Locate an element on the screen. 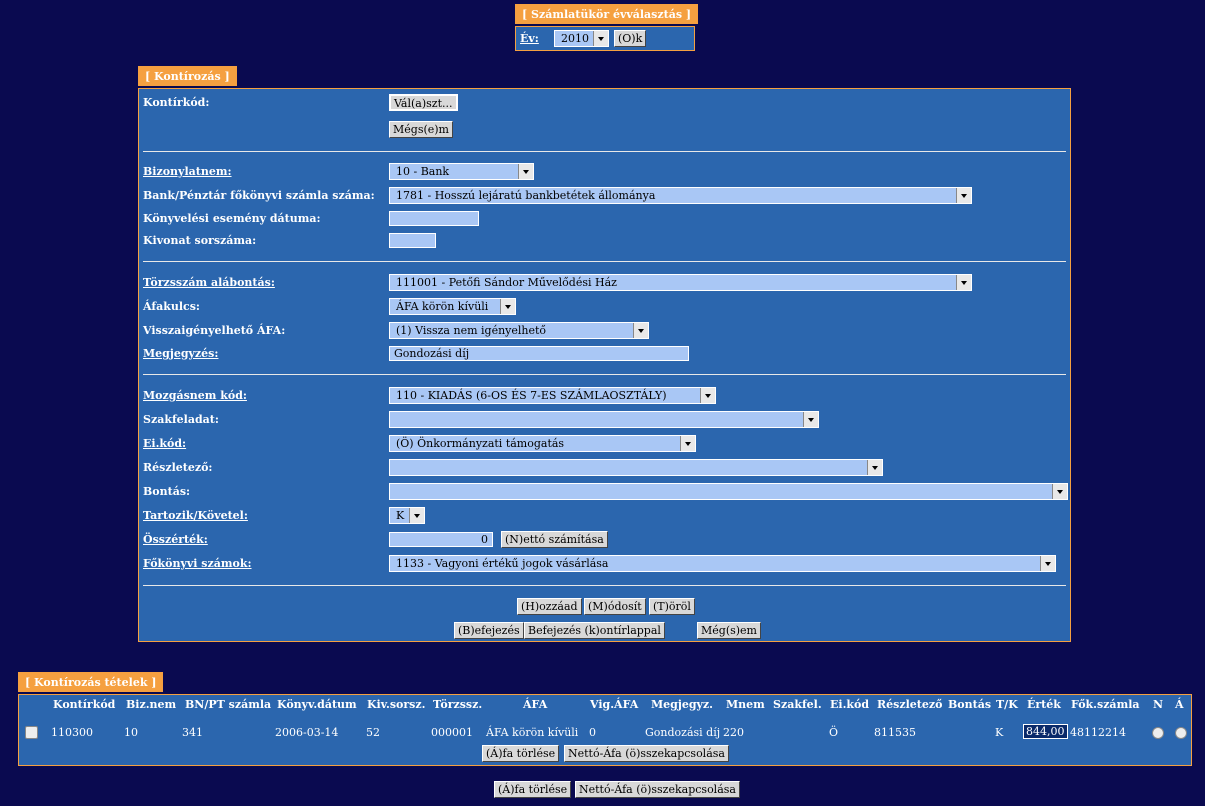  kivonat-input is located at coordinates (412, 240).